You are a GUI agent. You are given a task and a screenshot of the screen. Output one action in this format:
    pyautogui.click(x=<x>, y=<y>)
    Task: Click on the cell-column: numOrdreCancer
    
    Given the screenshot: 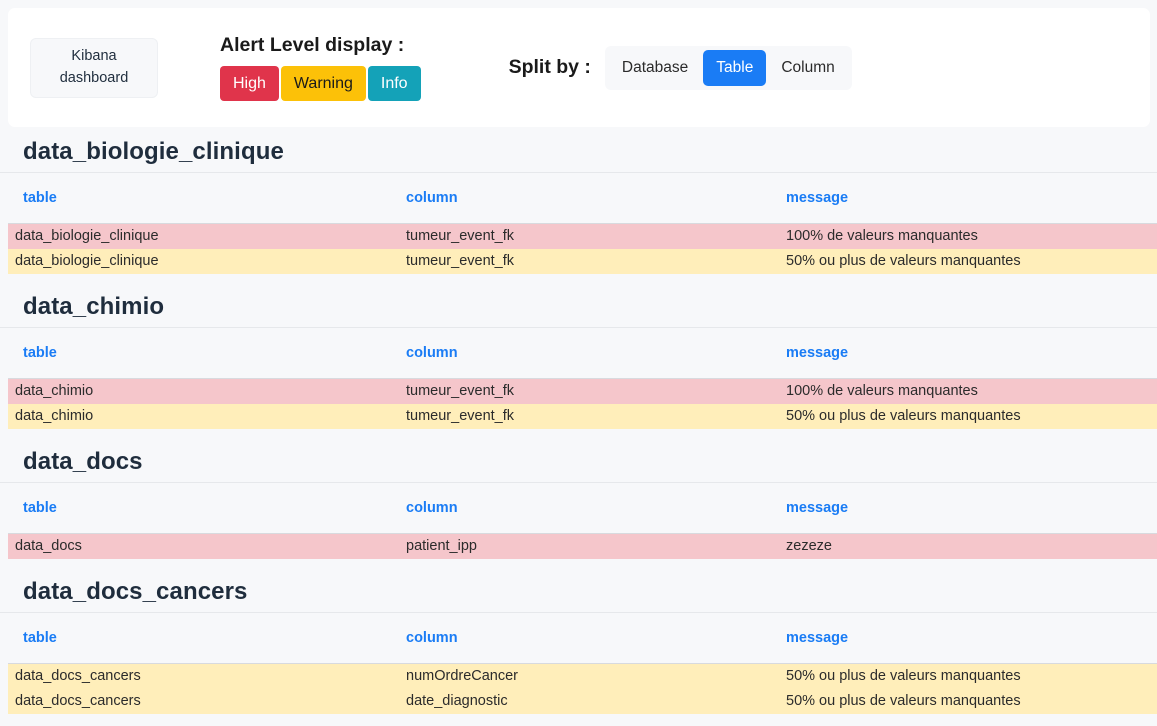 What is the action you would take?
    pyautogui.click(x=581, y=676)
    